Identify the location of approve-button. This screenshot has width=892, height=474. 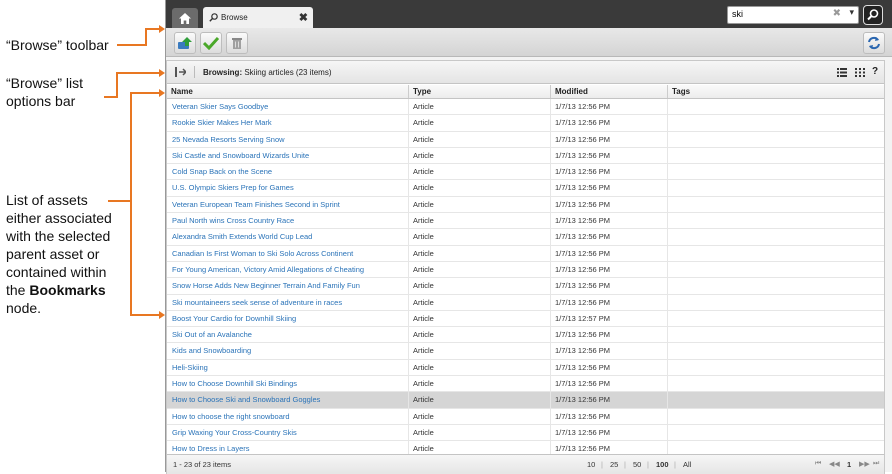
(211, 43).